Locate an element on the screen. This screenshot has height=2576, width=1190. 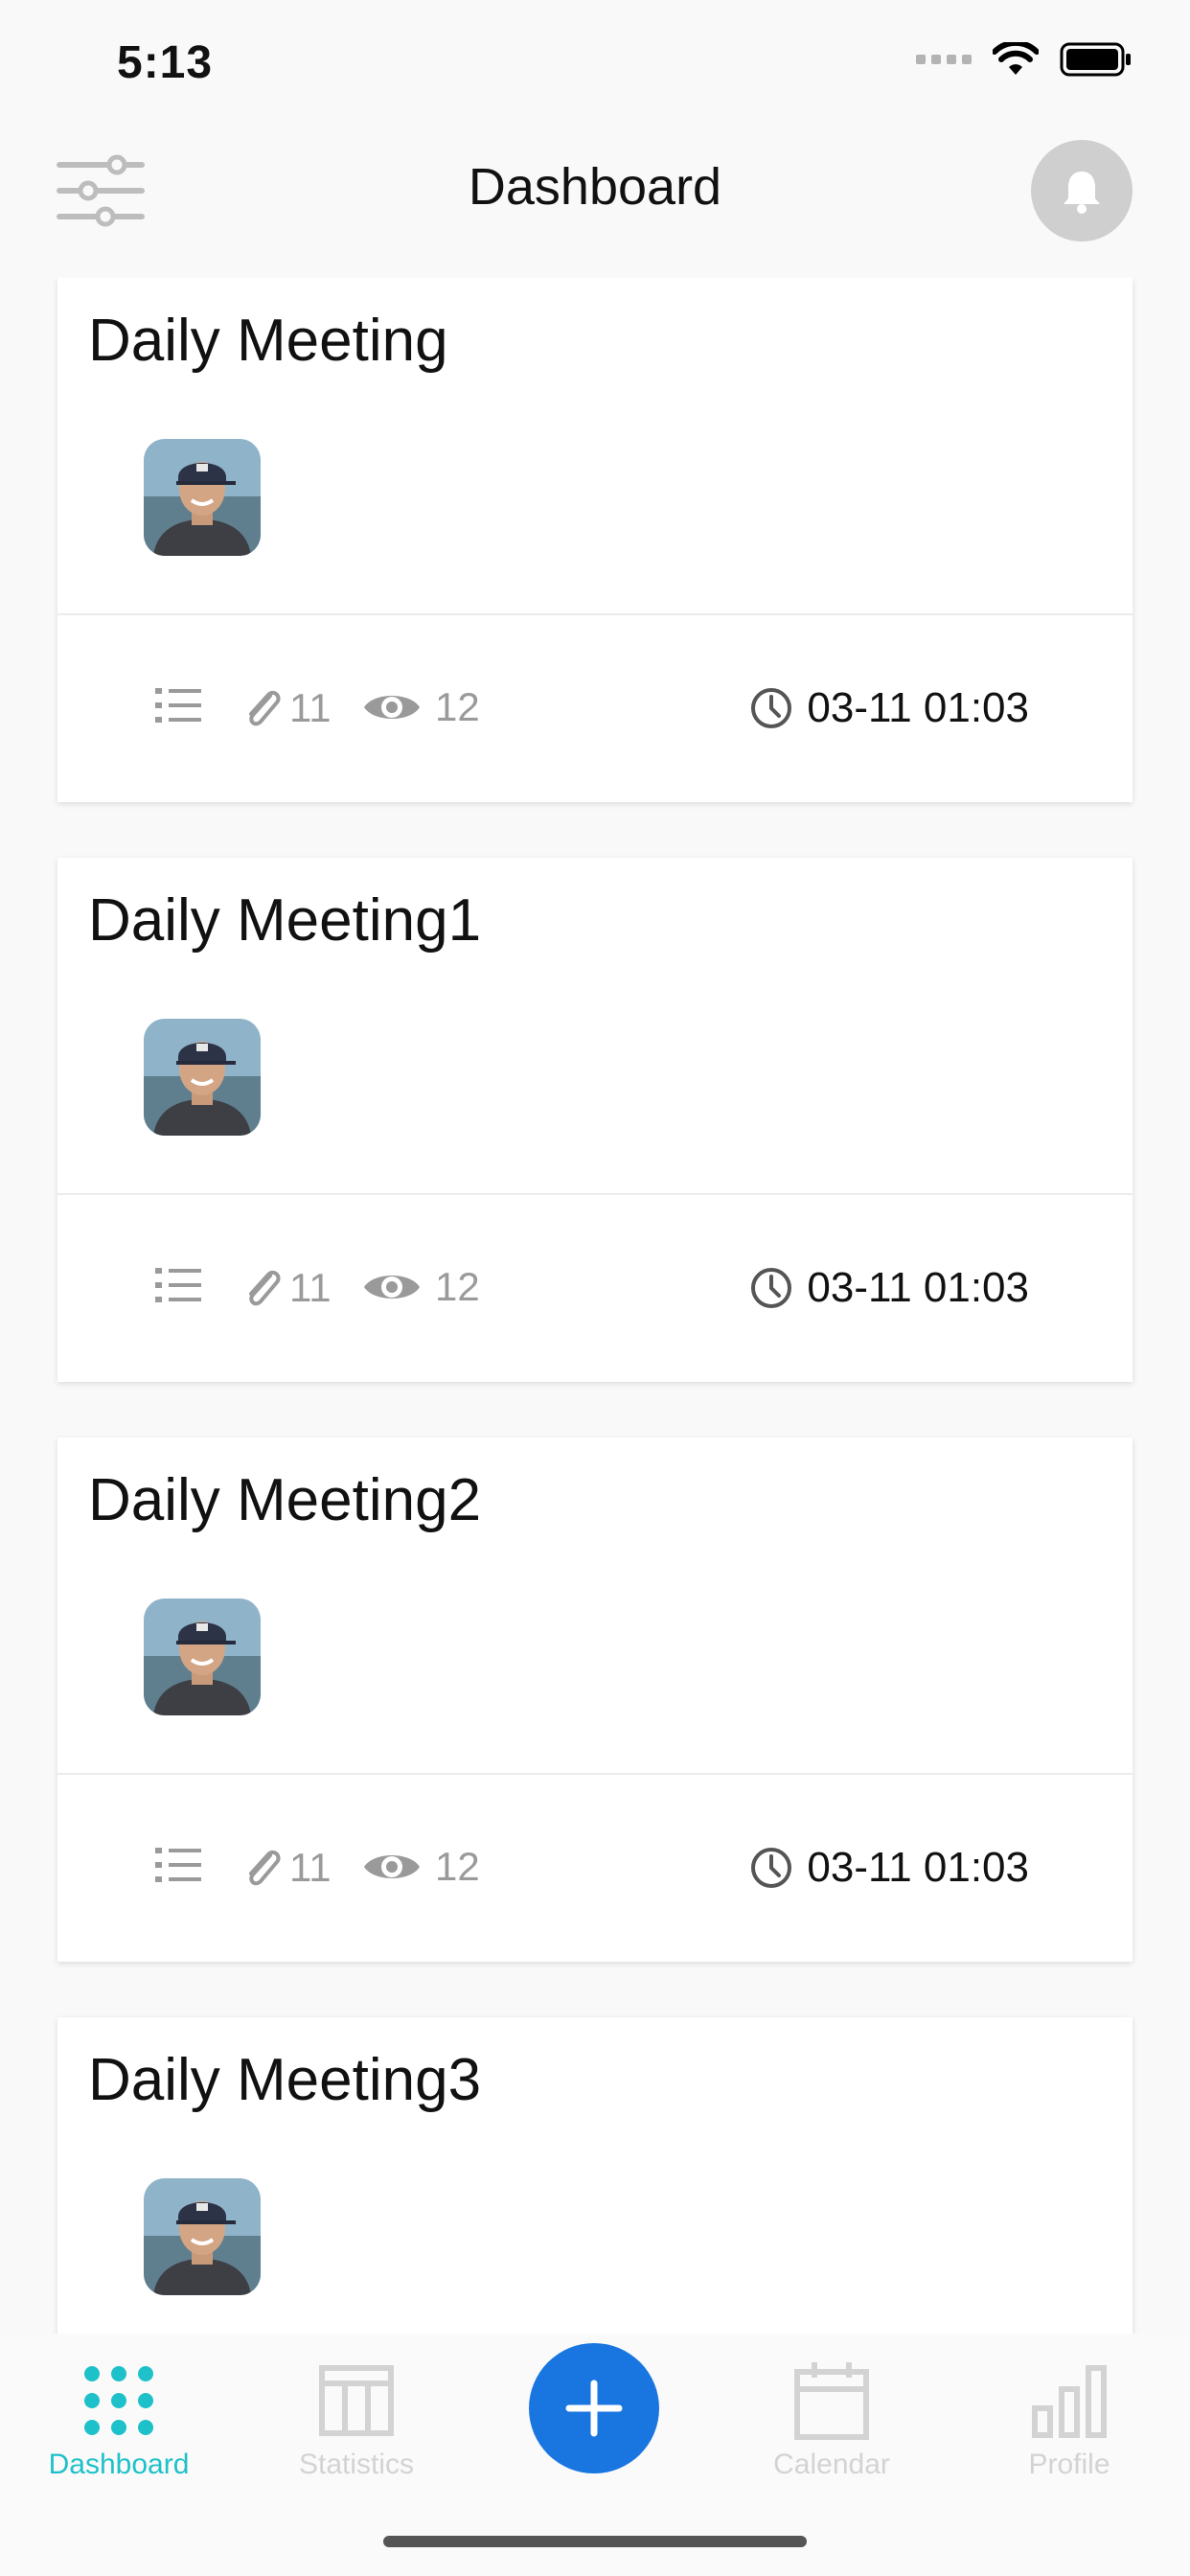
tab-label: Profile is located at coordinates (1069, 2464).